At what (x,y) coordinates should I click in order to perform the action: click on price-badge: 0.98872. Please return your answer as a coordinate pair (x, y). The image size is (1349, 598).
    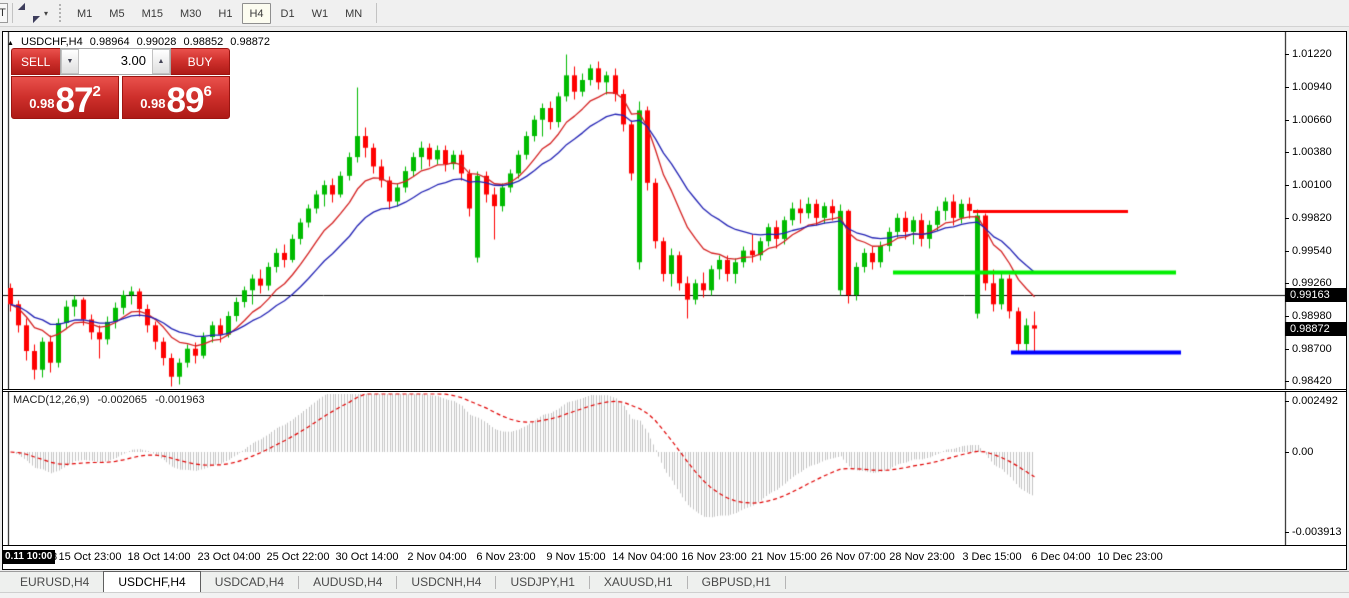
    Looking at the image, I should click on (1316, 329).